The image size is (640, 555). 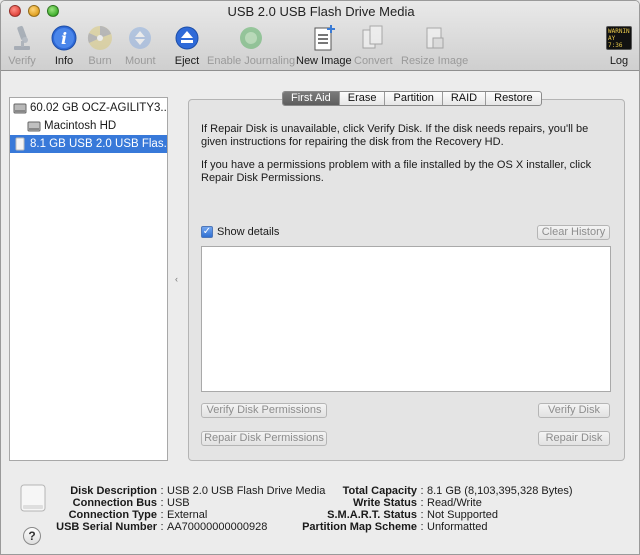 I want to click on resize-image-button: Resize Image, so click(x=434, y=46).